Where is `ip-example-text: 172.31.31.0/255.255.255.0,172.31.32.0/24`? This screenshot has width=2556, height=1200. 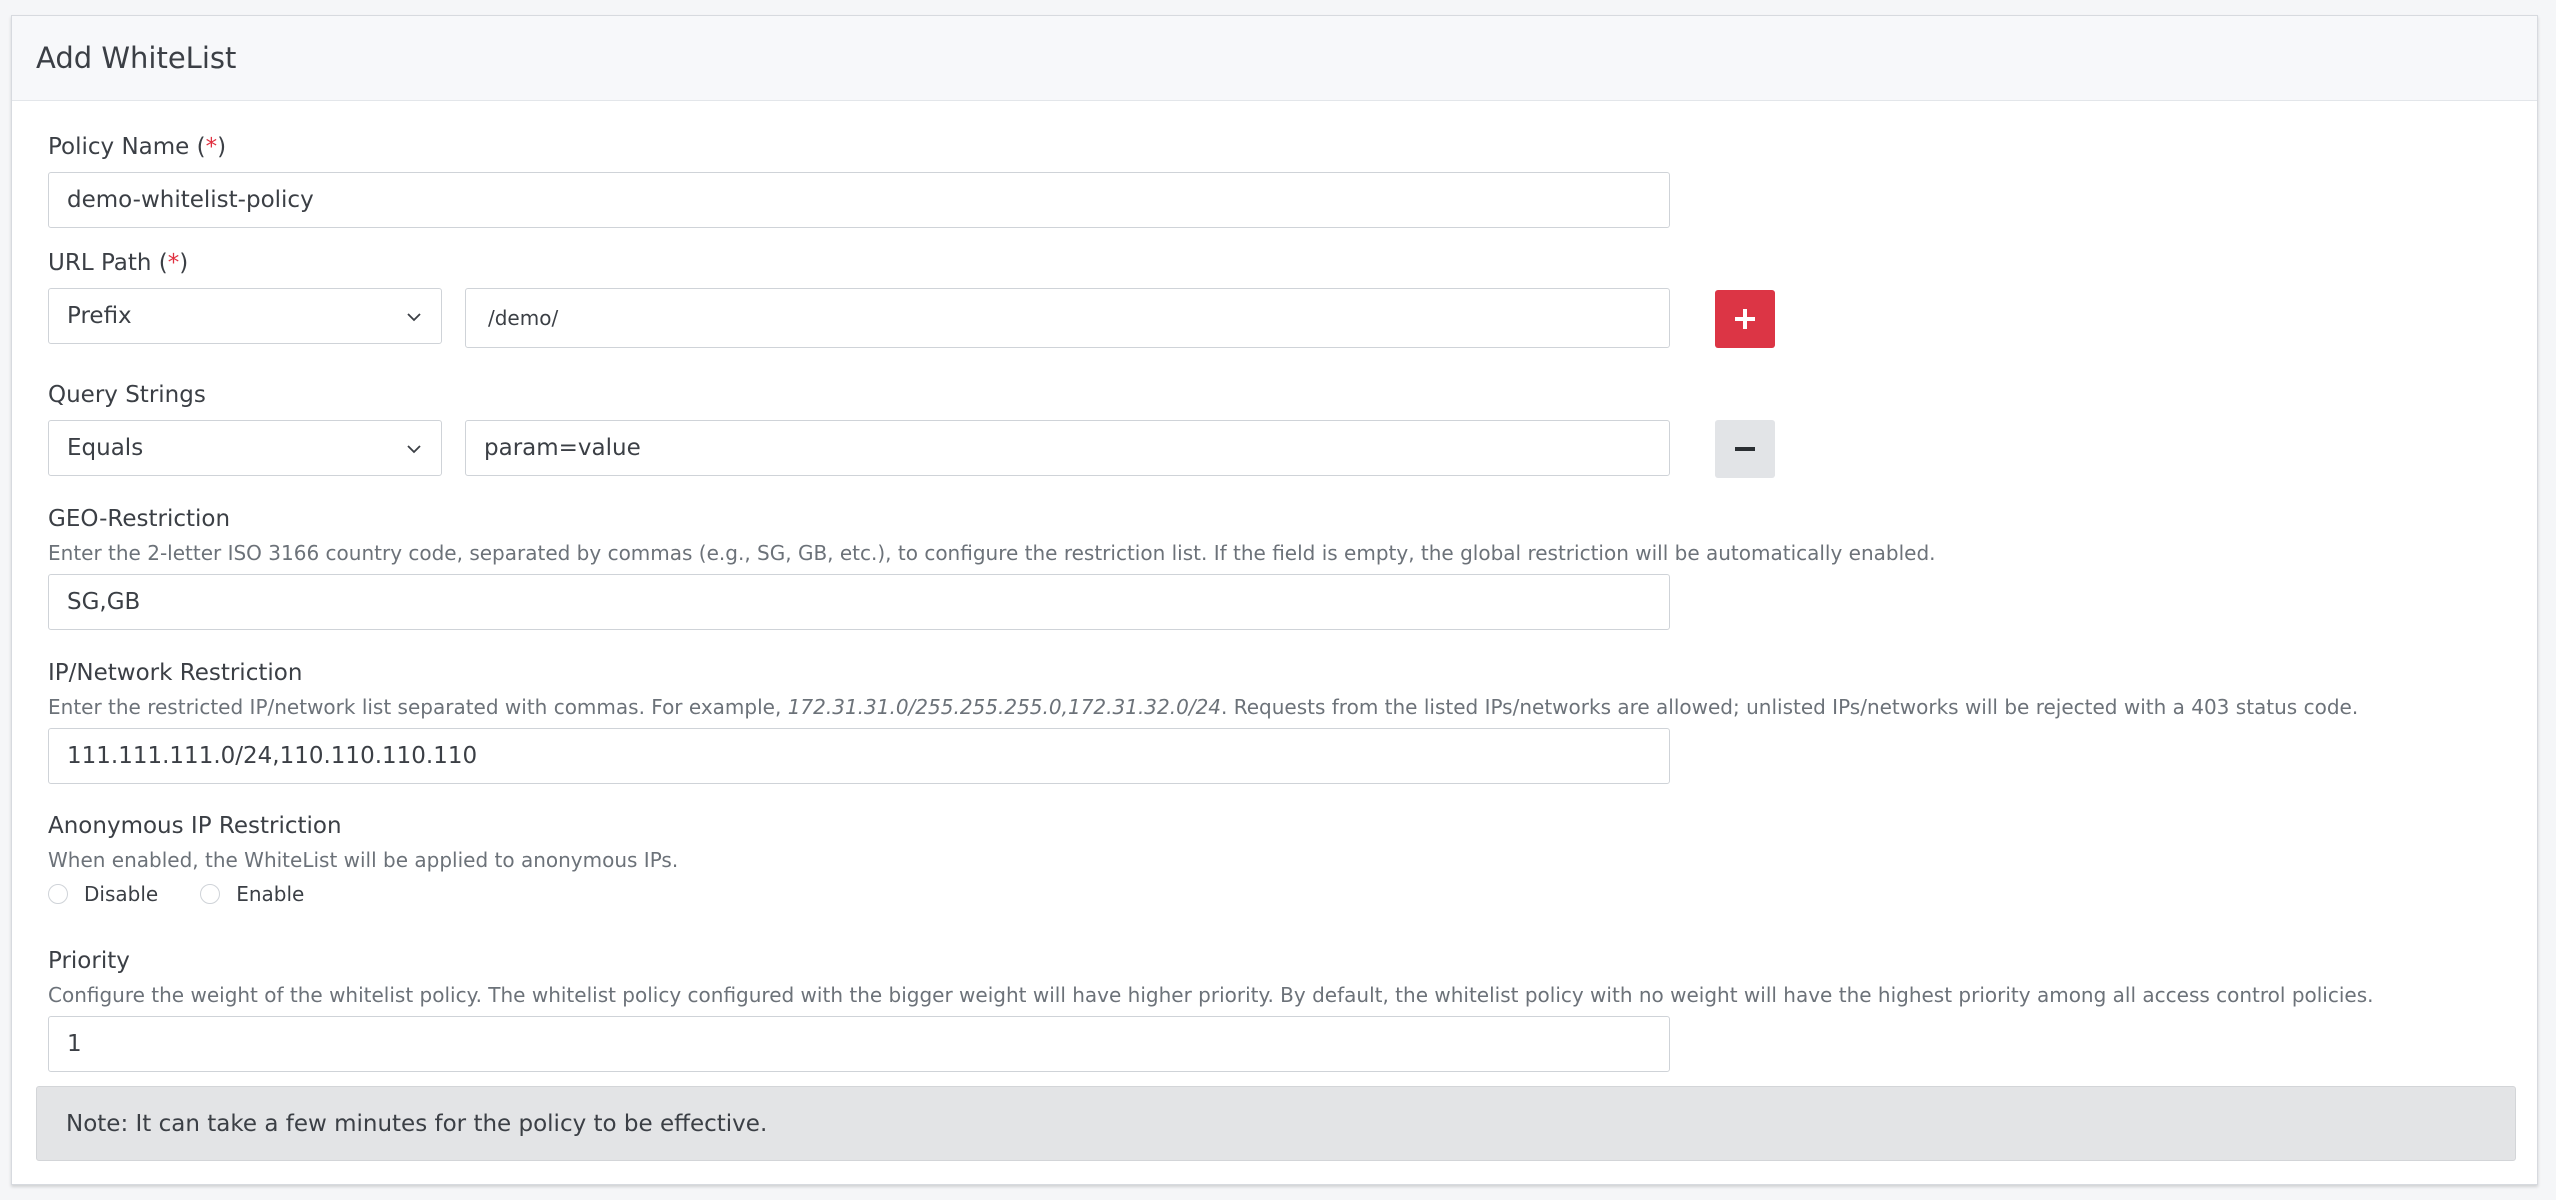 ip-example-text: 172.31.31.0/255.255.255.0,172.31.32.0/24 is located at coordinates (1004, 707).